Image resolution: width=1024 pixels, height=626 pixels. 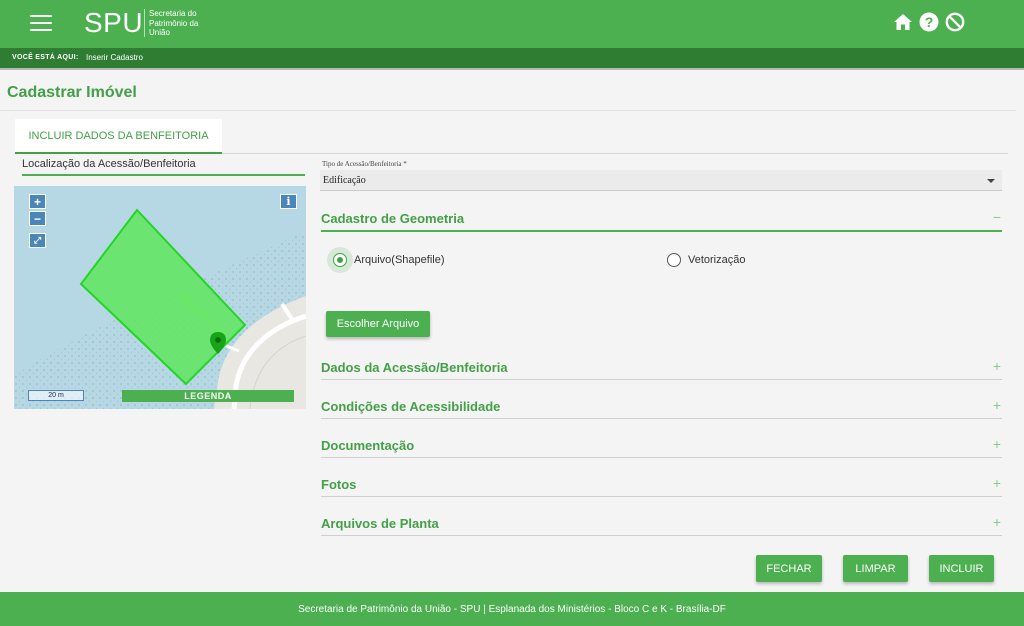 What do you see at coordinates (961, 568) in the screenshot?
I see `incluir-button: INCLUIR` at bounding box center [961, 568].